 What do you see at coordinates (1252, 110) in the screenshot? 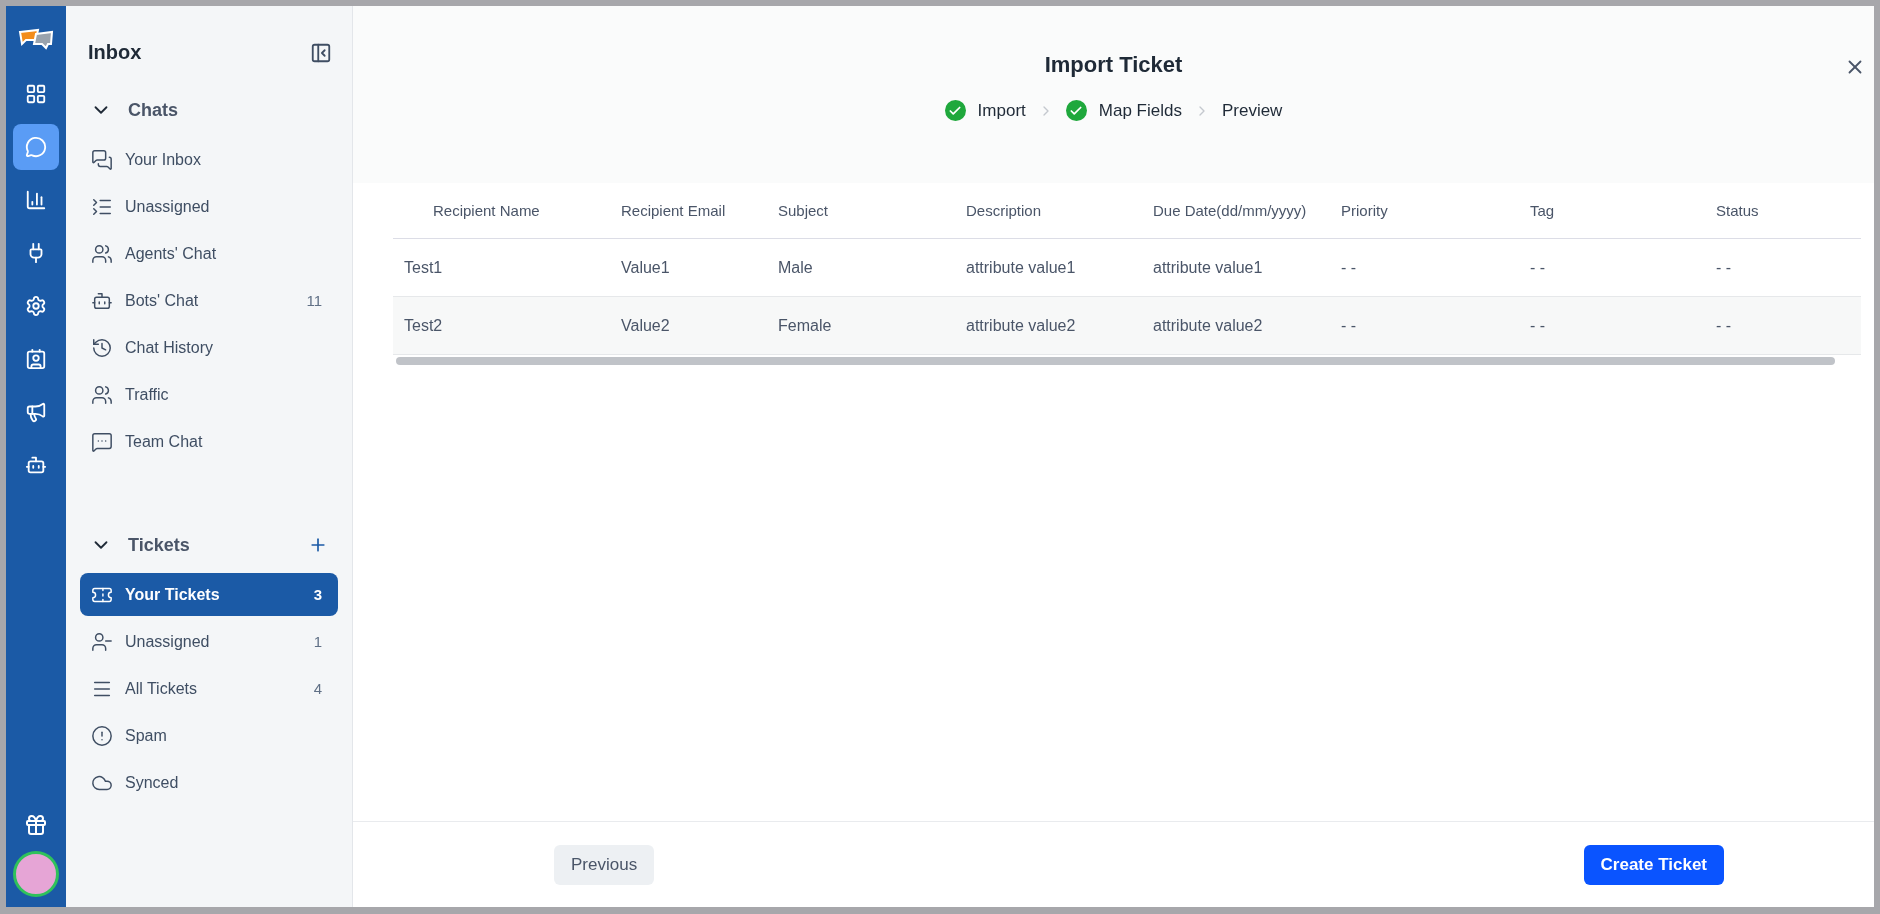
I see `step-label: Preview` at bounding box center [1252, 110].